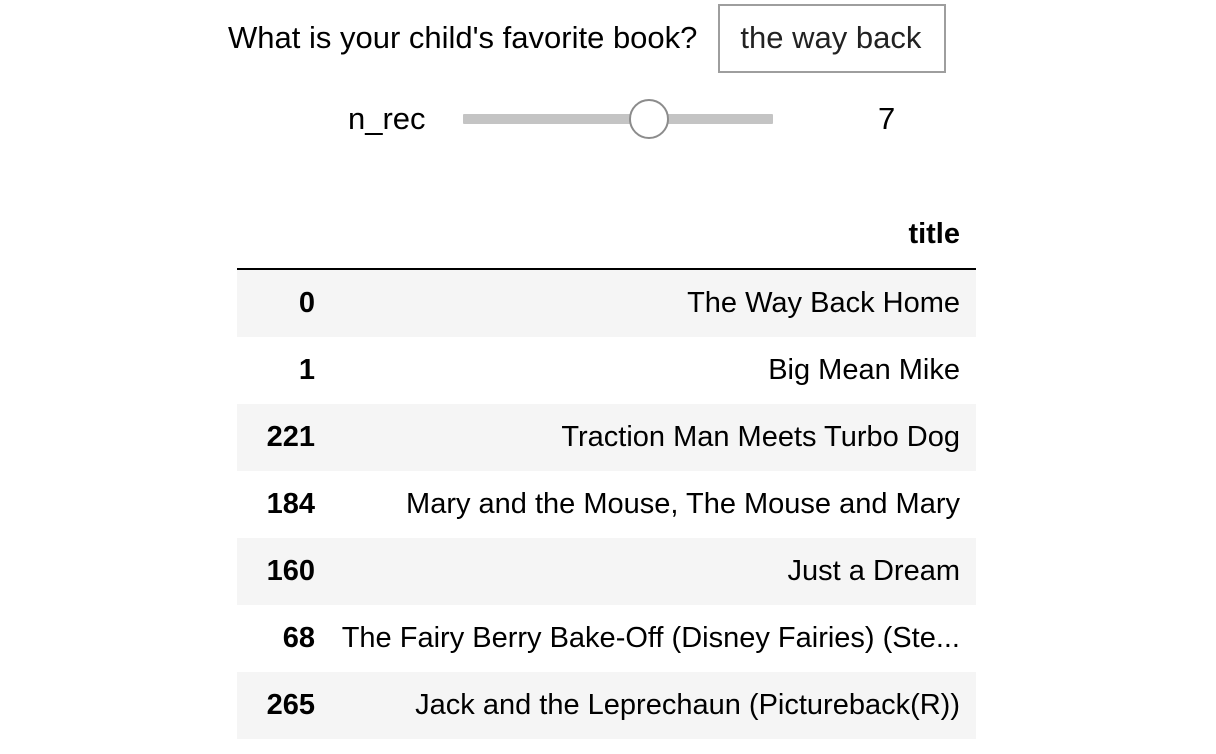  What do you see at coordinates (306, 370) in the screenshot?
I see `row-index: 1` at bounding box center [306, 370].